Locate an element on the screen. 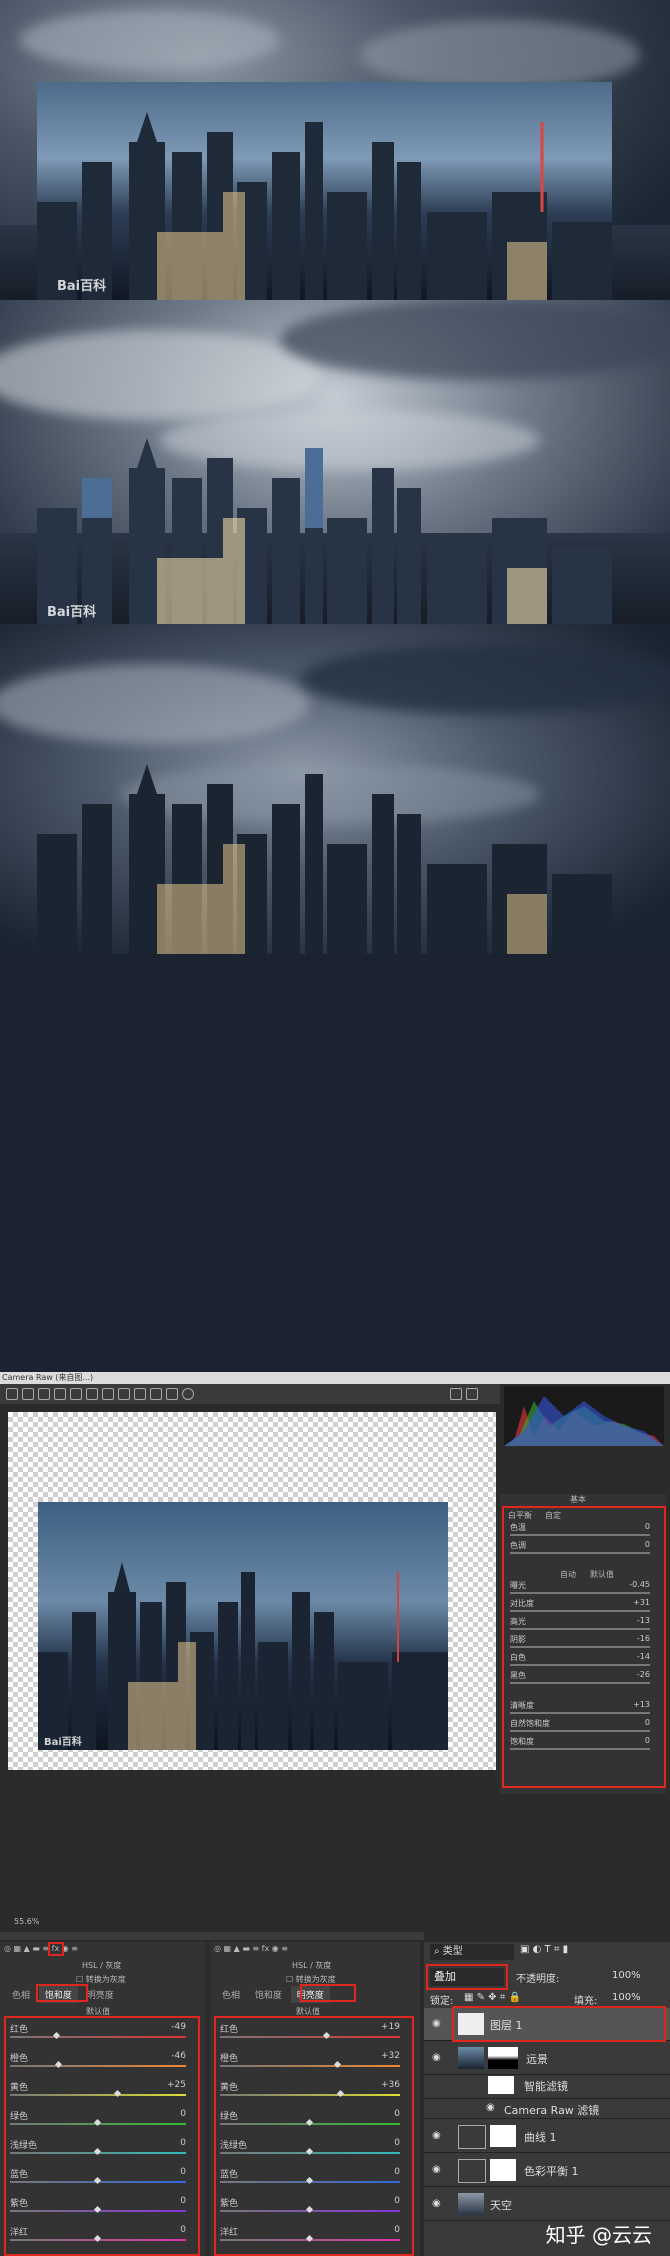  highlight-basic-panel is located at coordinates (584, 1647).